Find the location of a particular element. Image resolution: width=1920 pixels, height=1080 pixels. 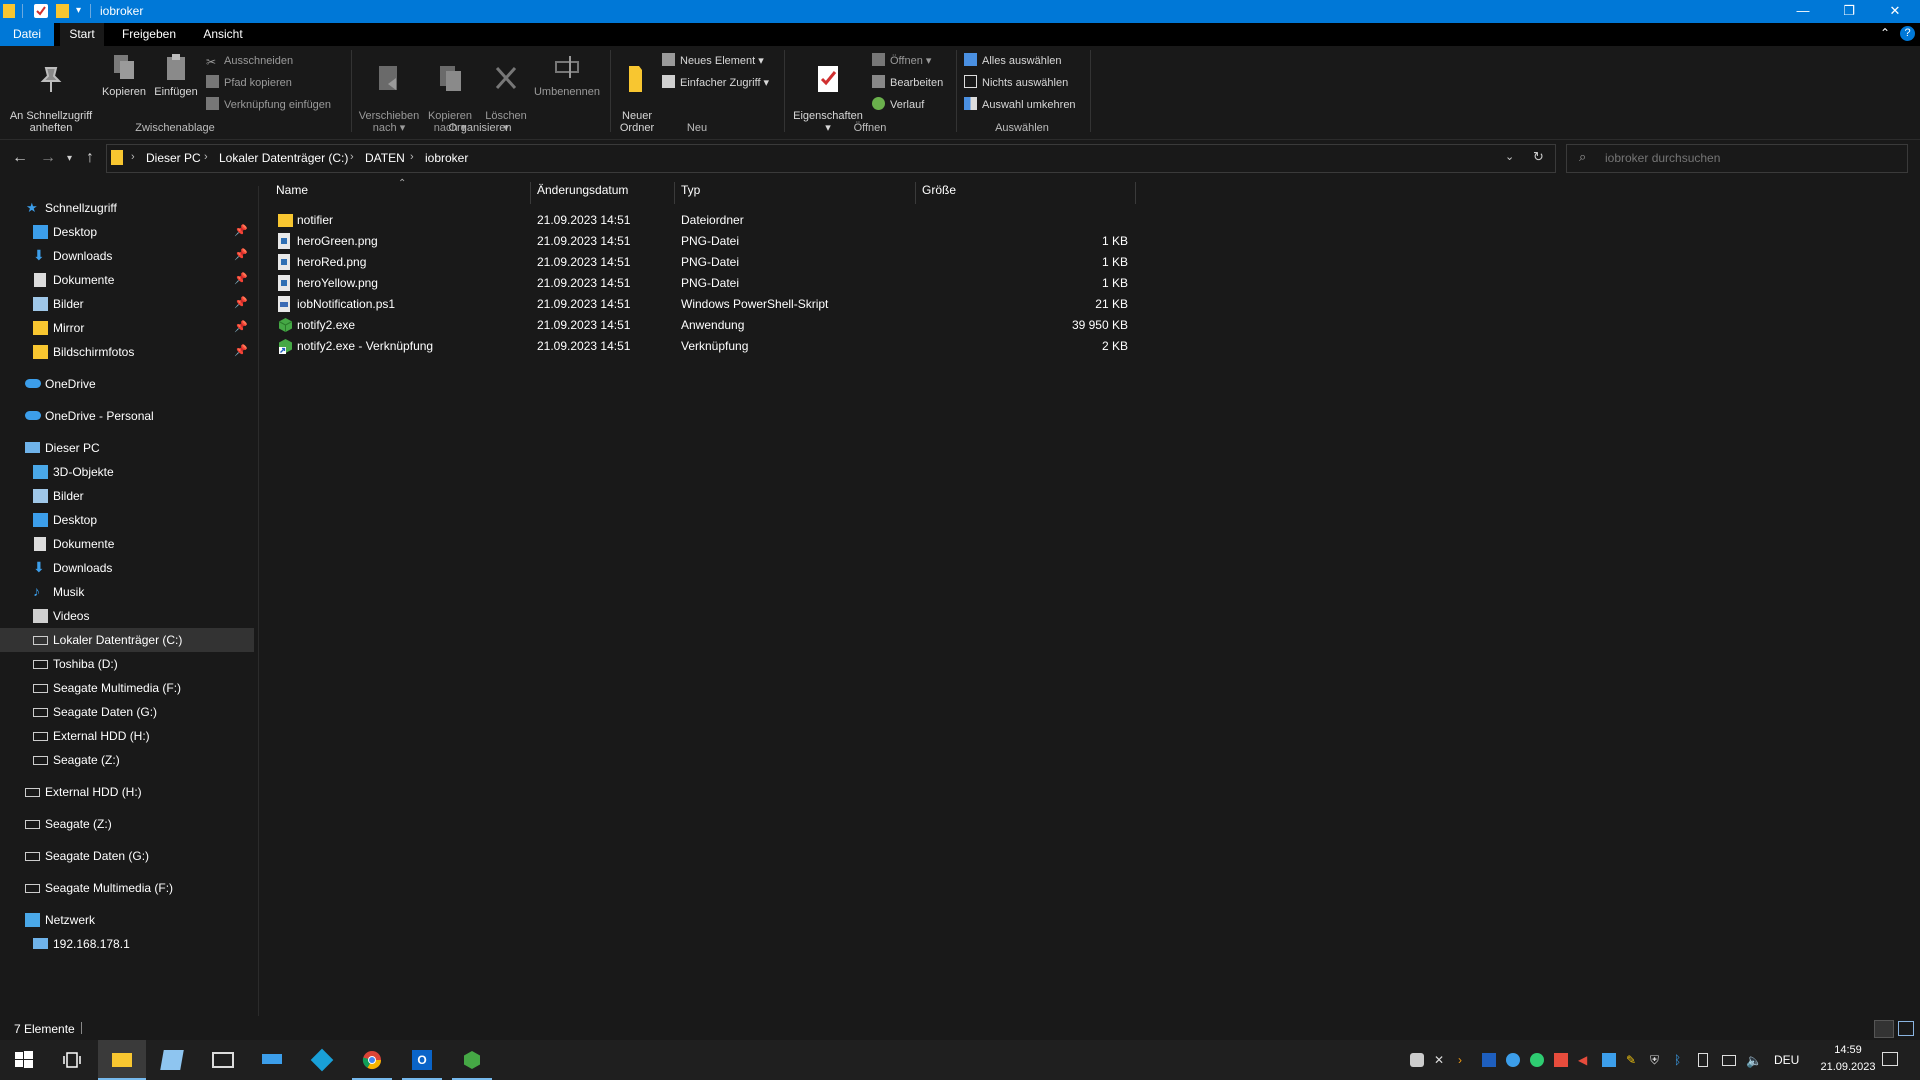

search-box: ⌕ is located at coordinates (1737, 158).